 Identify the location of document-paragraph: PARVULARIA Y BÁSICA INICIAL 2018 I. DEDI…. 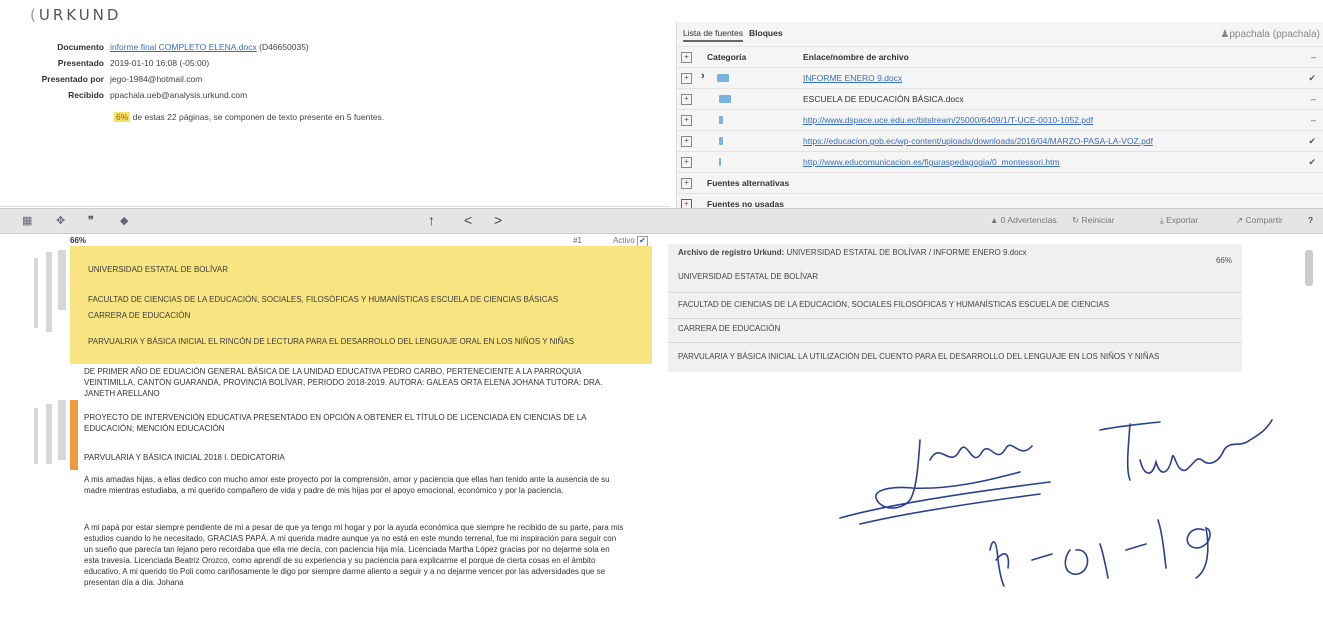
(184, 457).